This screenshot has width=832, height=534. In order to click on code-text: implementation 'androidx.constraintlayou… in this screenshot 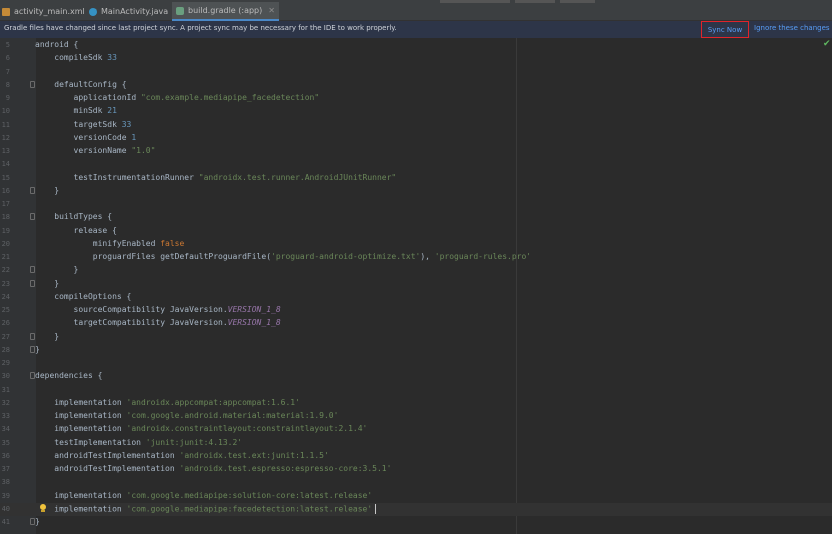, I will do `click(201, 429)`.